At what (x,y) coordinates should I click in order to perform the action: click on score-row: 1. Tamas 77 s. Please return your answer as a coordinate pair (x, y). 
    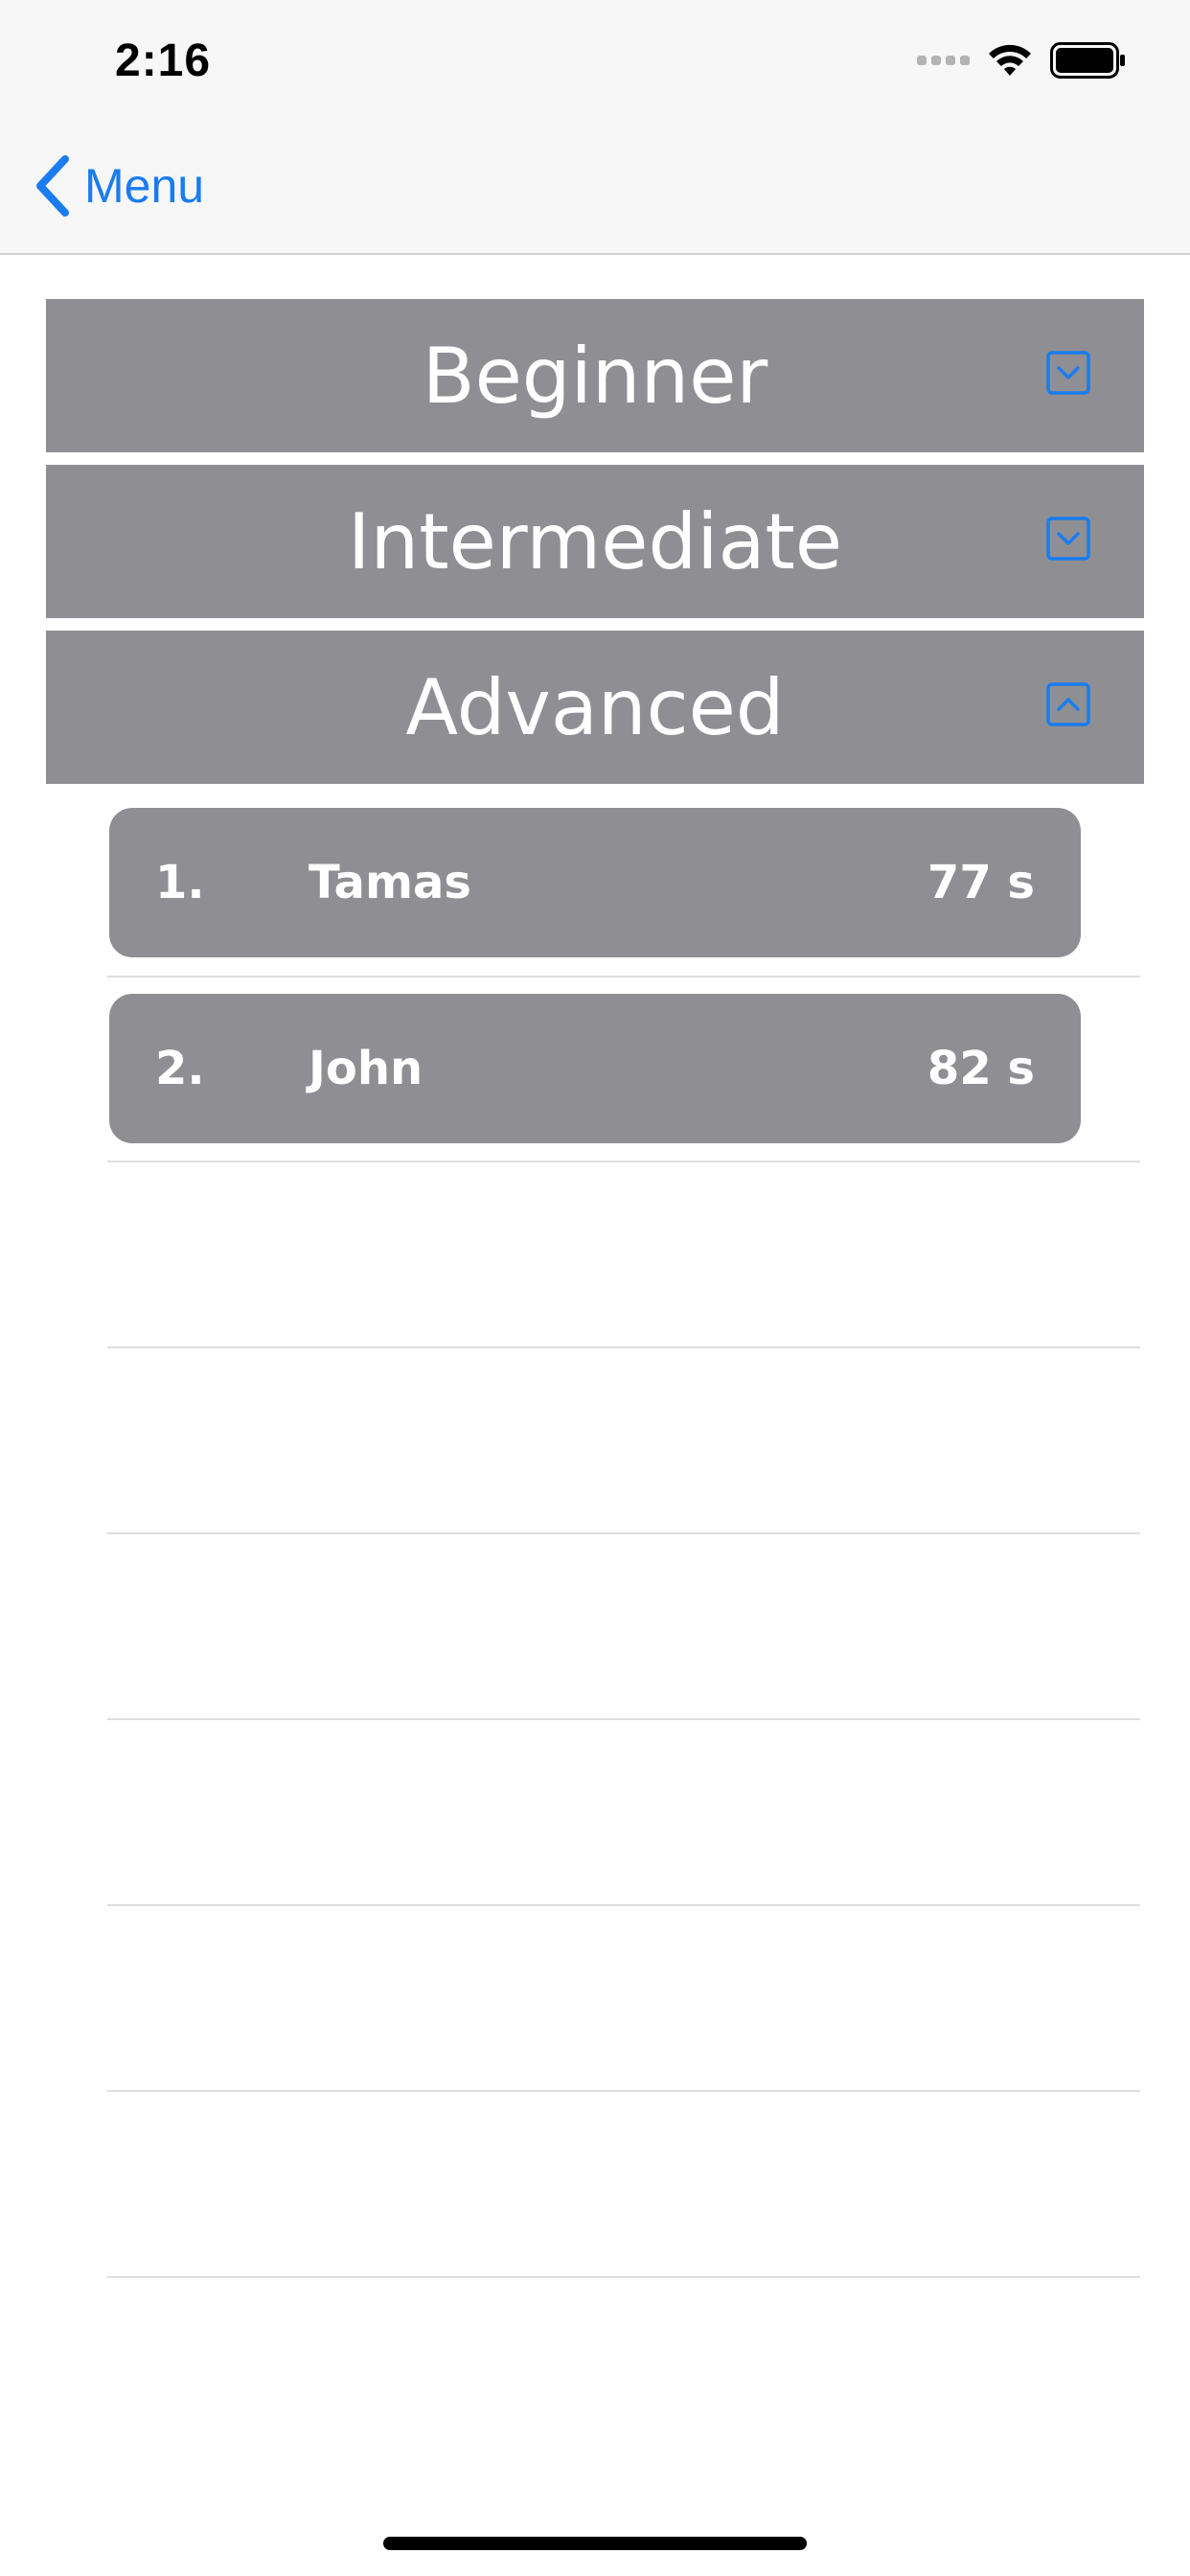
    Looking at the image, I should click on (595, 882).